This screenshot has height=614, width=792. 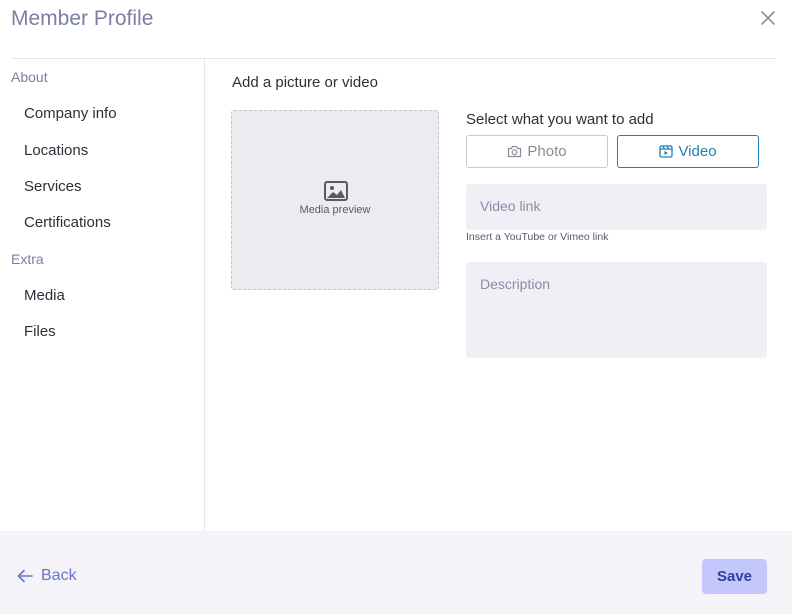 I want to click on video-toggle-label: Video, so click(x=697, y=151).